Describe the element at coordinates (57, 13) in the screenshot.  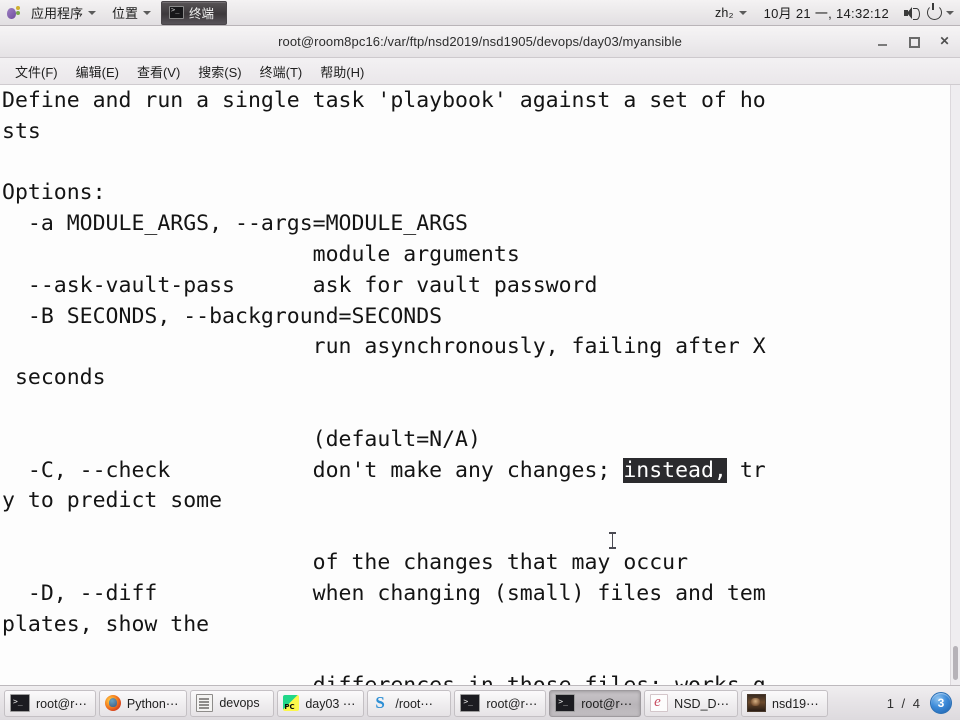
I see `applications-menu-label: 应用程序` at that location.